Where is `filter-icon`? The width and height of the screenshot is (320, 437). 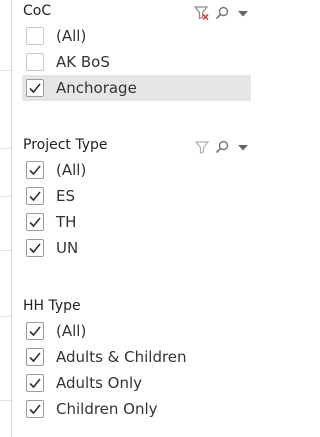
filter-icon is located at coordinates (202, 147).